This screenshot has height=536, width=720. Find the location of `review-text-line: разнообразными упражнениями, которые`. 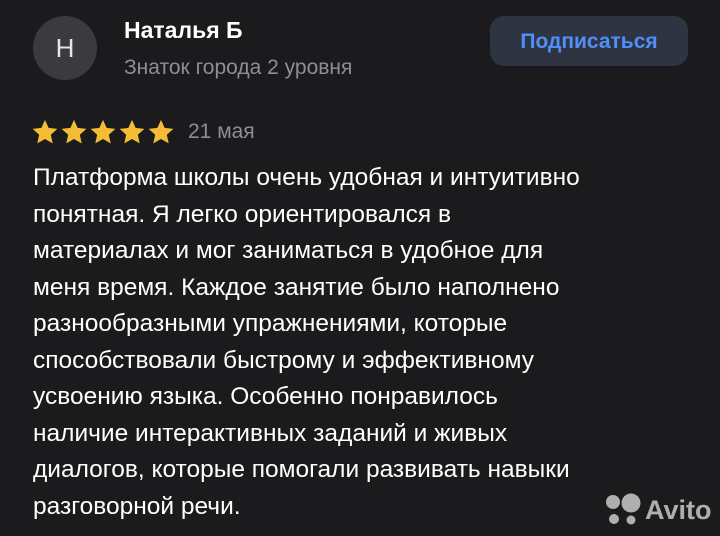

review-text-line: разнообразными упражнениями, которые is located at coordinates (270, 323).